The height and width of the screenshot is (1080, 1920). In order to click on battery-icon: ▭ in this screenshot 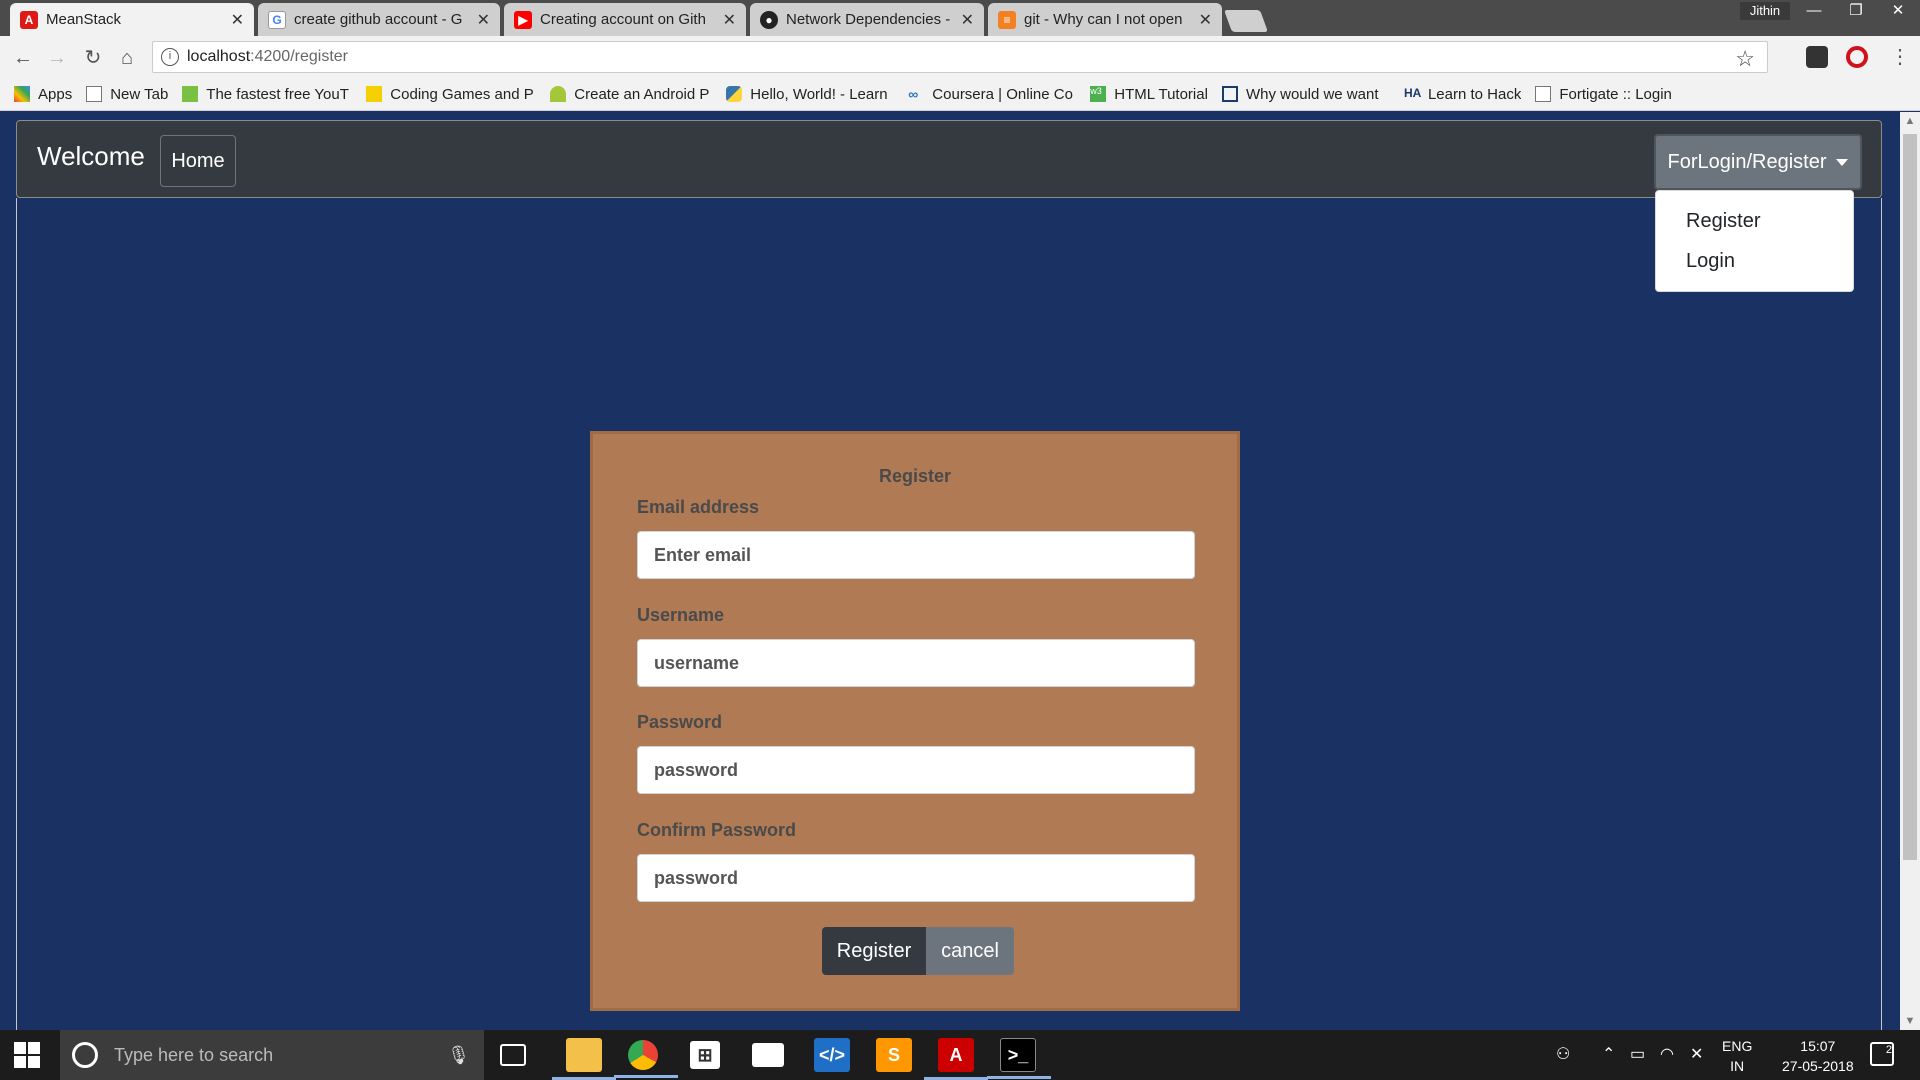, I will do `click(1637, 1054)`.